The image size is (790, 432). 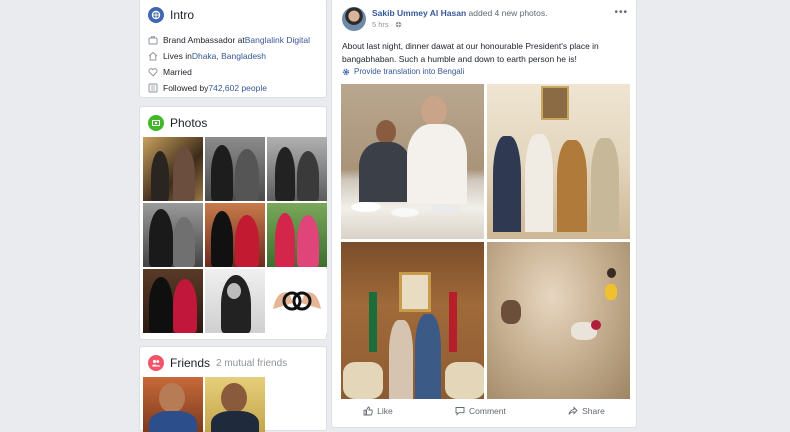 I want to click on intro-row-work: Brand Ambassador at Banglalink Digital, so click(x=233, y=40).